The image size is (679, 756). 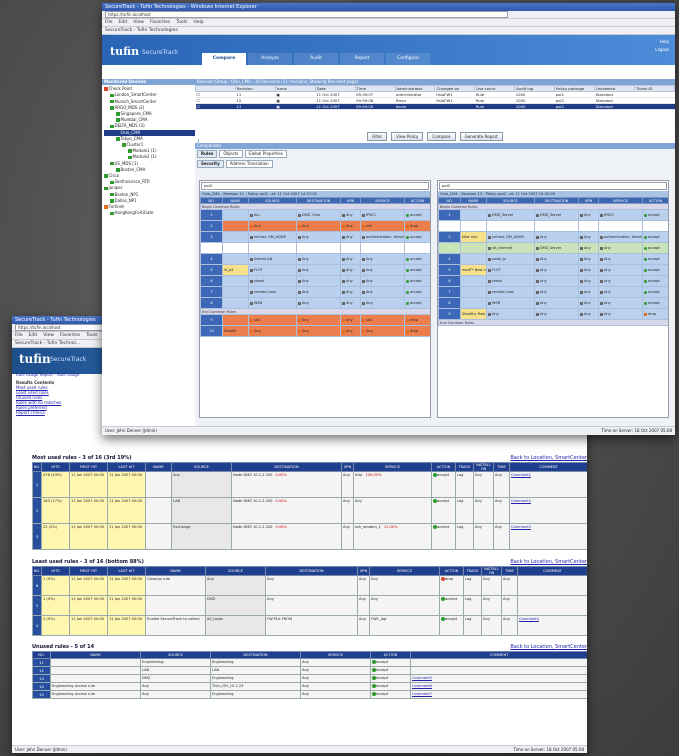 What do you see at coordinates (257, 226) in the screenshot?
I see `rule-src-value: Any` at bounding box center [257, 226].